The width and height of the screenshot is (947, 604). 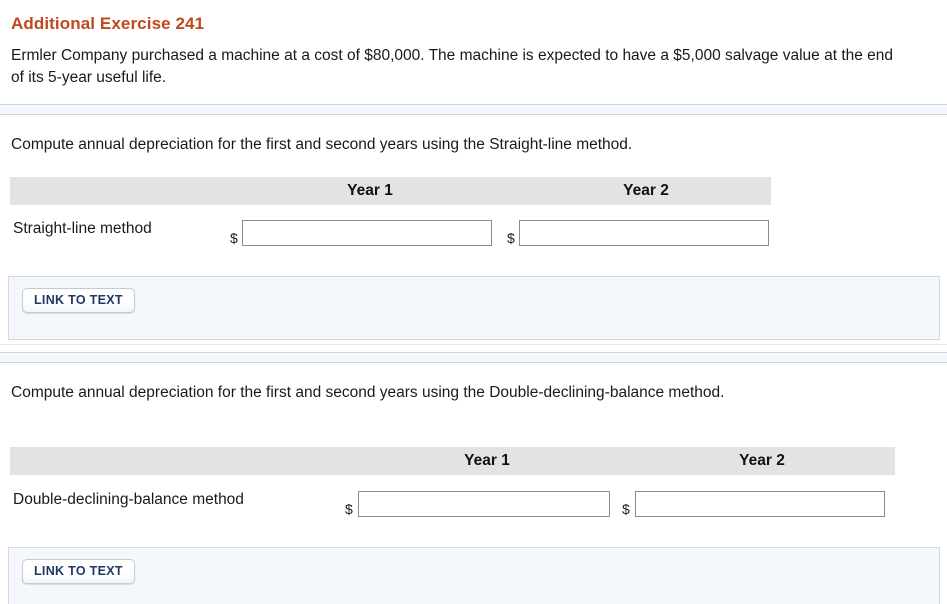 I want to click on section-hairline-top, so click(x=473, y=344).